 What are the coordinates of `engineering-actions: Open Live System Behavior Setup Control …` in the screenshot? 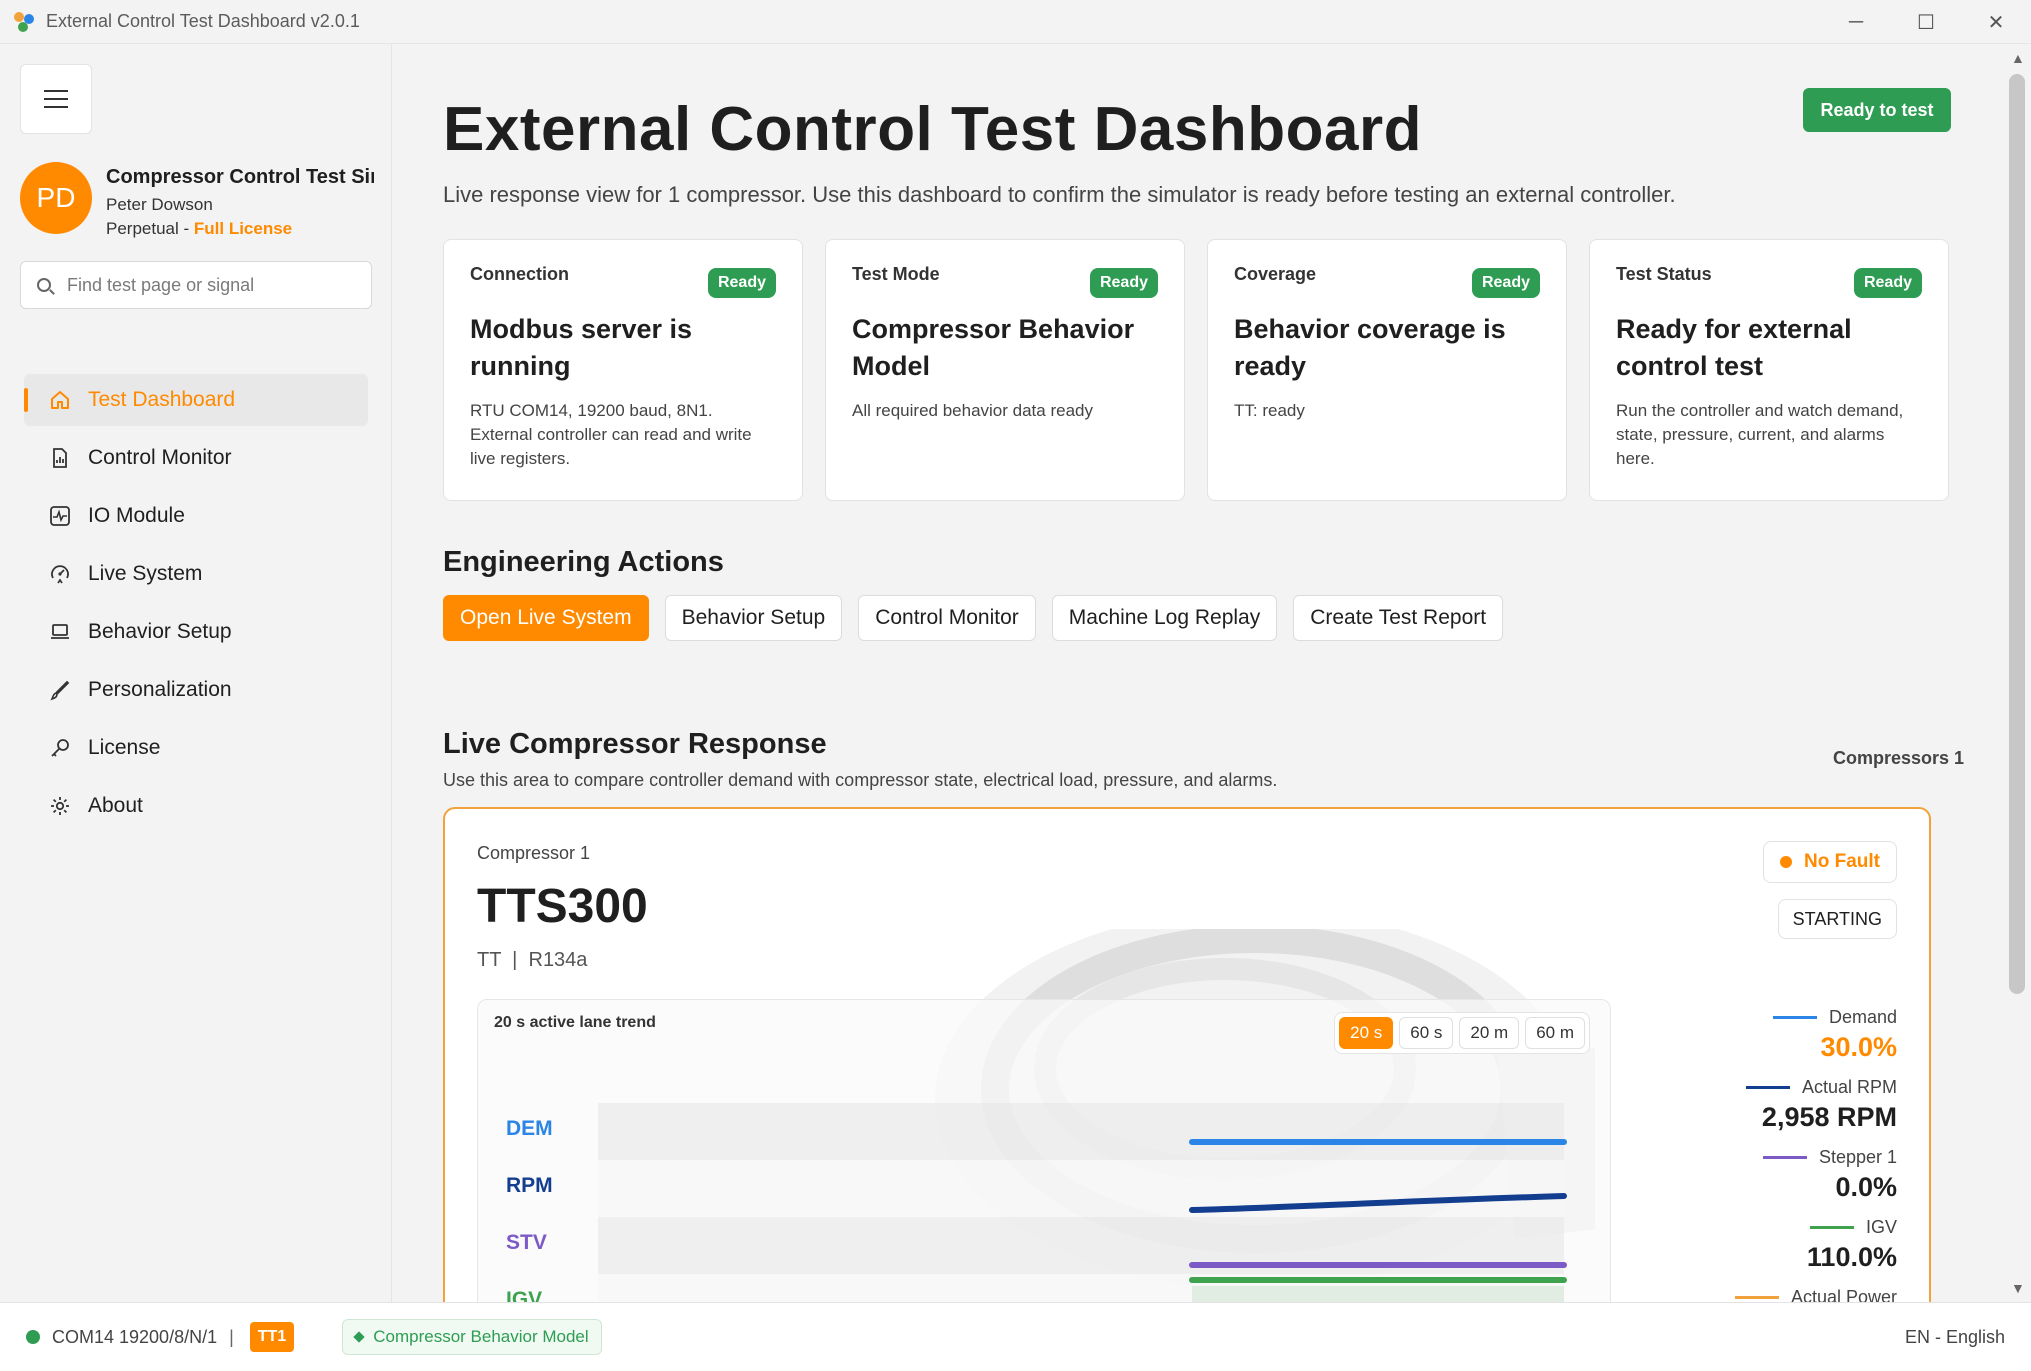 It's located at (973, 618).